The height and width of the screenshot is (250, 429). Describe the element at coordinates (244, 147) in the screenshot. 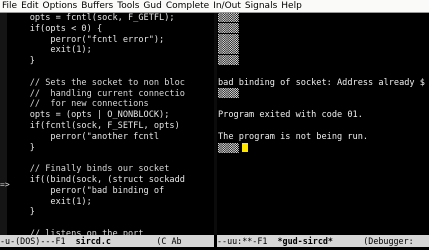

I see `text-cursor` at that location.